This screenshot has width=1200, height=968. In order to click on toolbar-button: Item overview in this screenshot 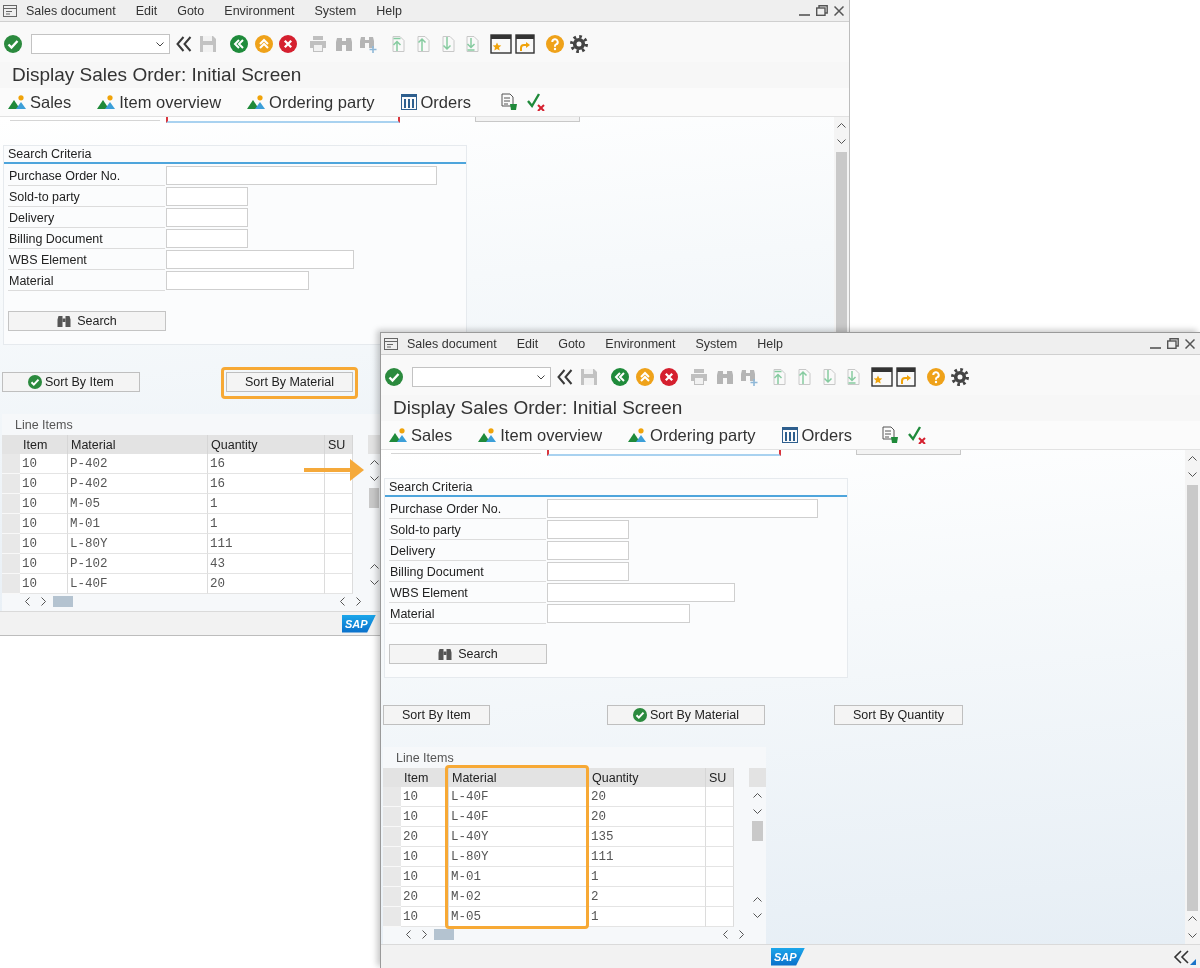, I will do `click(540, 435)`.